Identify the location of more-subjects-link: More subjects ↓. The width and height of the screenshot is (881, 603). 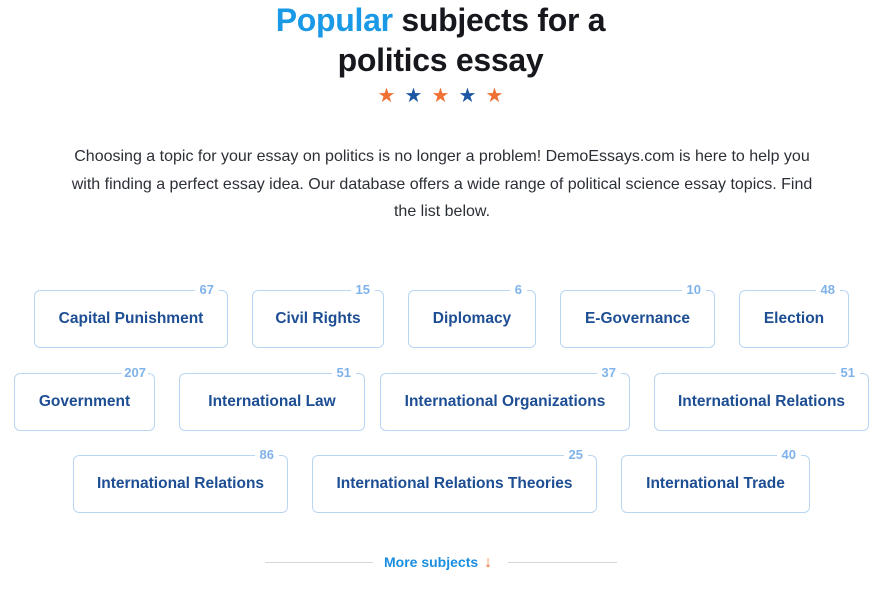
(438, 562).